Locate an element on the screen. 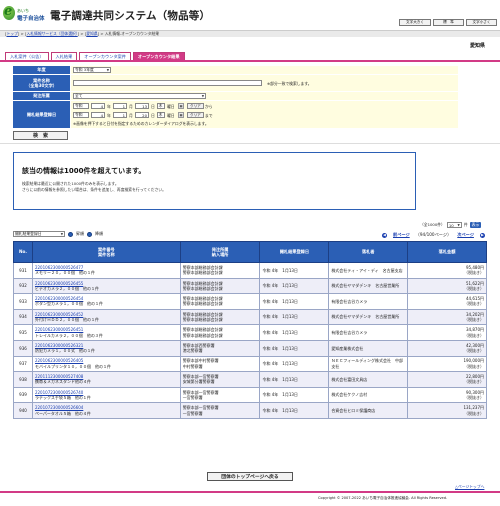 The image size is (500, 506). from-era-select: 令和 is located at coordinates (81, 106).